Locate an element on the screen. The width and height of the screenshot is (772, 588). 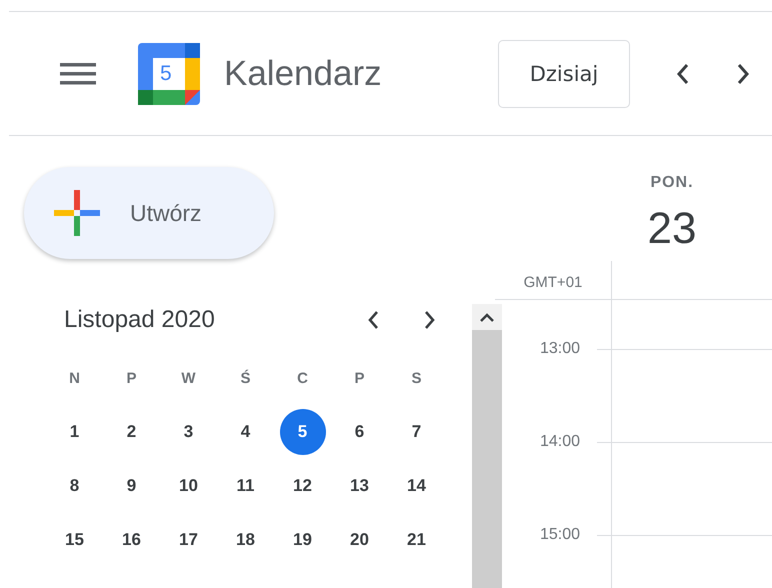
hour-label: 14:00 is located at coordinates (559, 442).